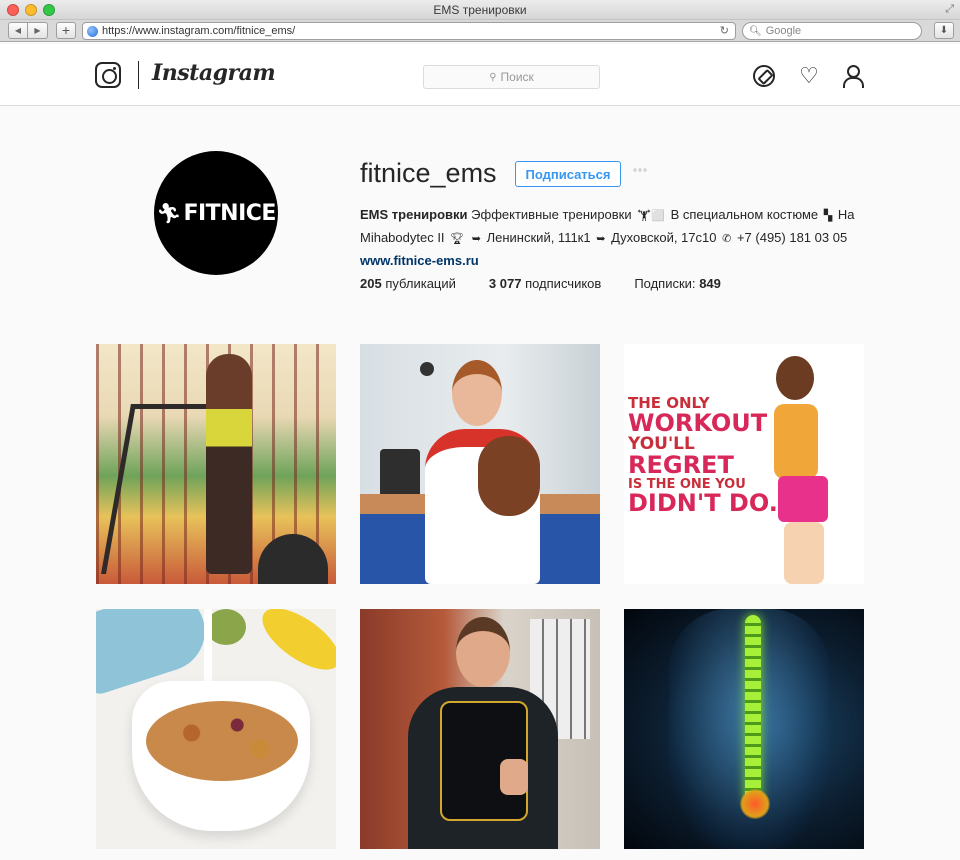 The height and width of the screenshot is (860, 960). Describe the element at coordinates (480, 729) in the screenshot. I see `post-thumbnail-ems-suit-man` at that location.